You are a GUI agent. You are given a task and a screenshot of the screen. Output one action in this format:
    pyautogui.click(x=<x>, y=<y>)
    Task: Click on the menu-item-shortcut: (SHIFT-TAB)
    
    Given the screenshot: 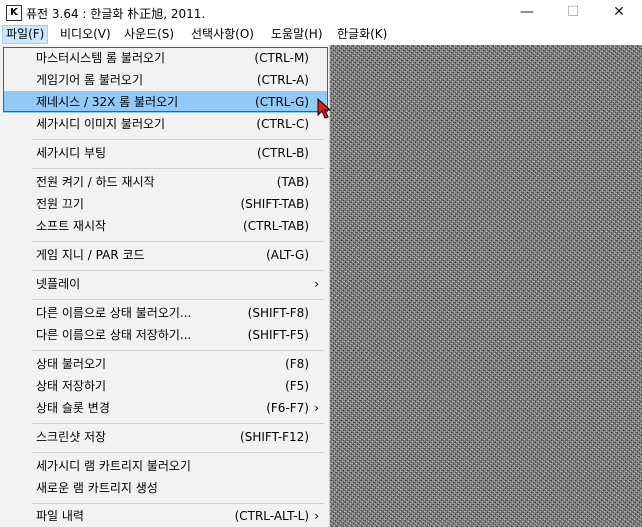 What is the action you would take?
    pyautogui.click(x=274, y=204)
    